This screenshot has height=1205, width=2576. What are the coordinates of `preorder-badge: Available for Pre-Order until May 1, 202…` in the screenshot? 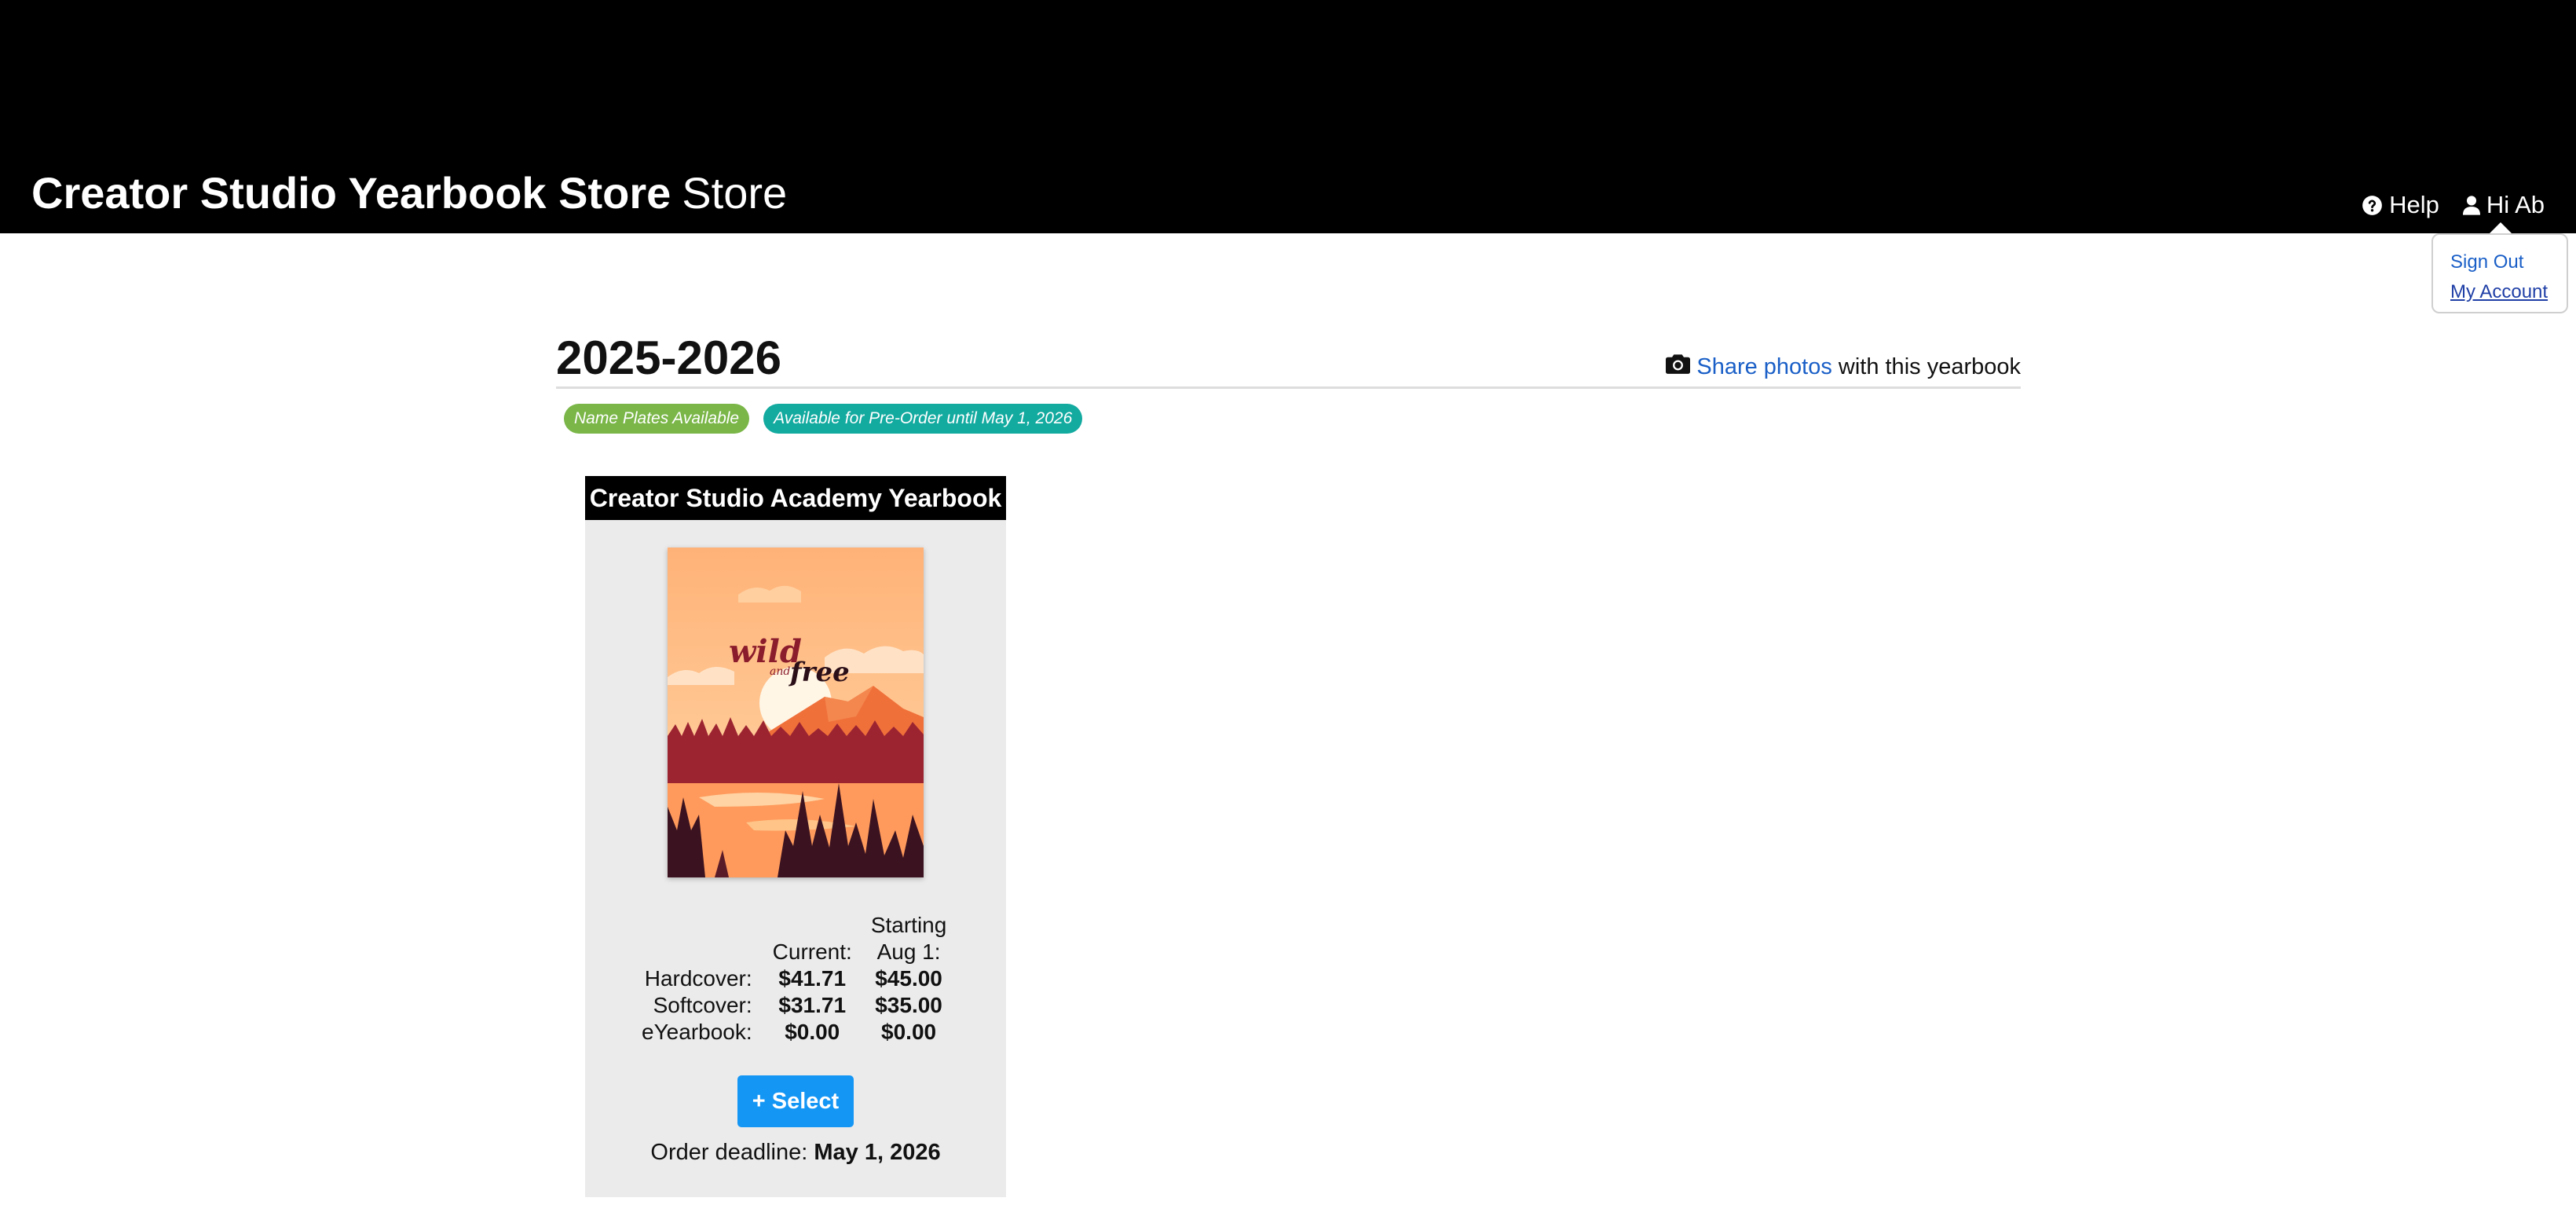 It's located at (923, 419).